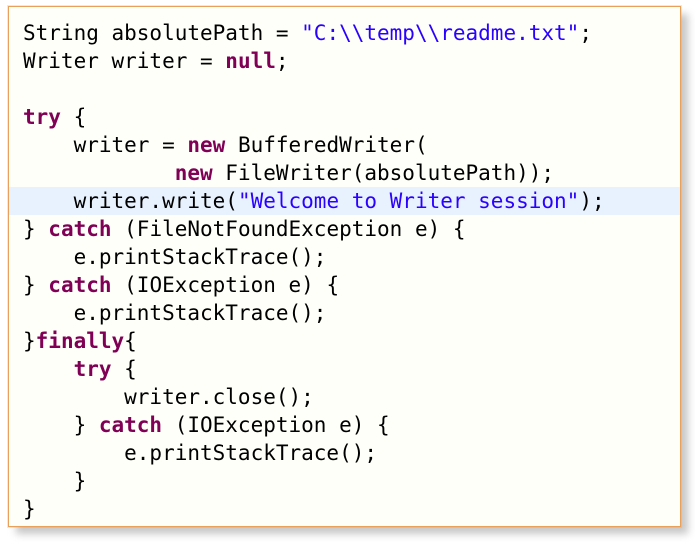 This screenshot has height=542, width=695. I want to click on code-keyword: null, so click(250, 61).